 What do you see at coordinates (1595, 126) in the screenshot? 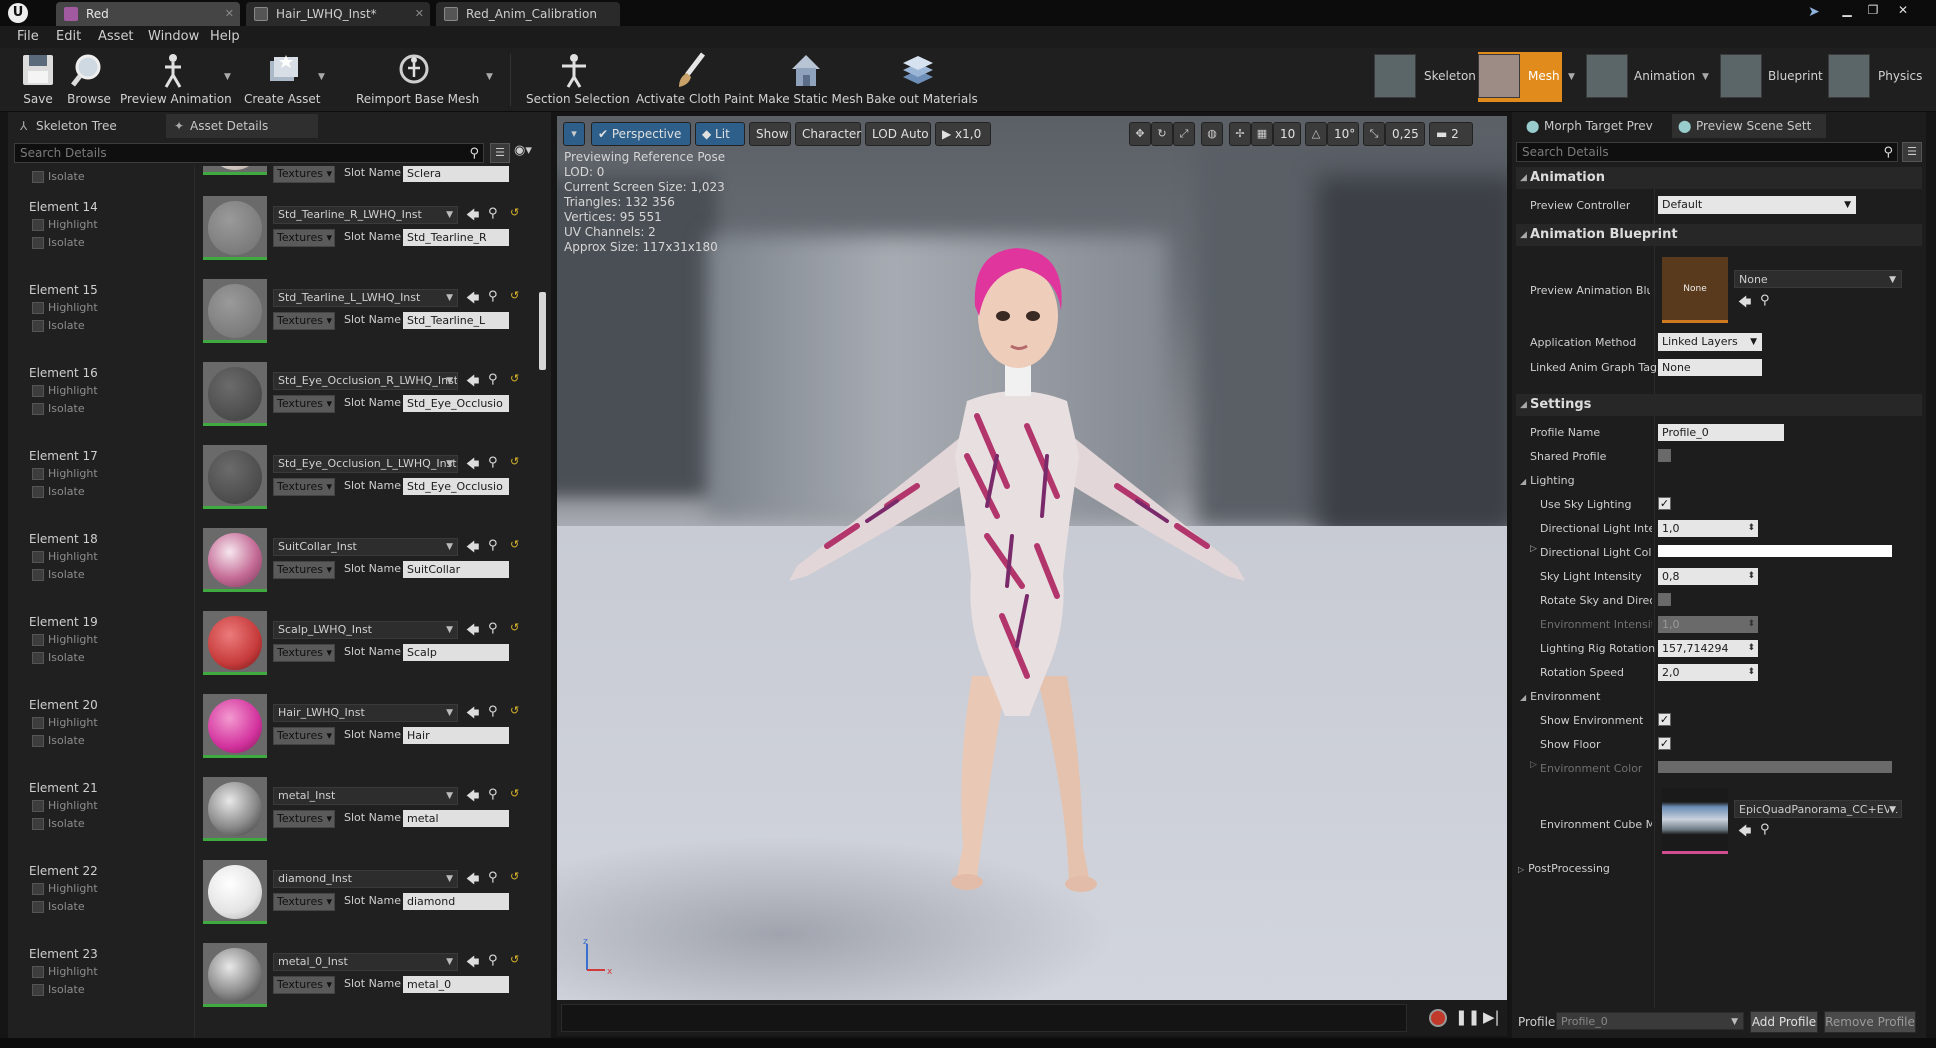
I see `tab-morph-target-preview: ⬤ Morph Target Prev` at bounding box center [1595, 126].